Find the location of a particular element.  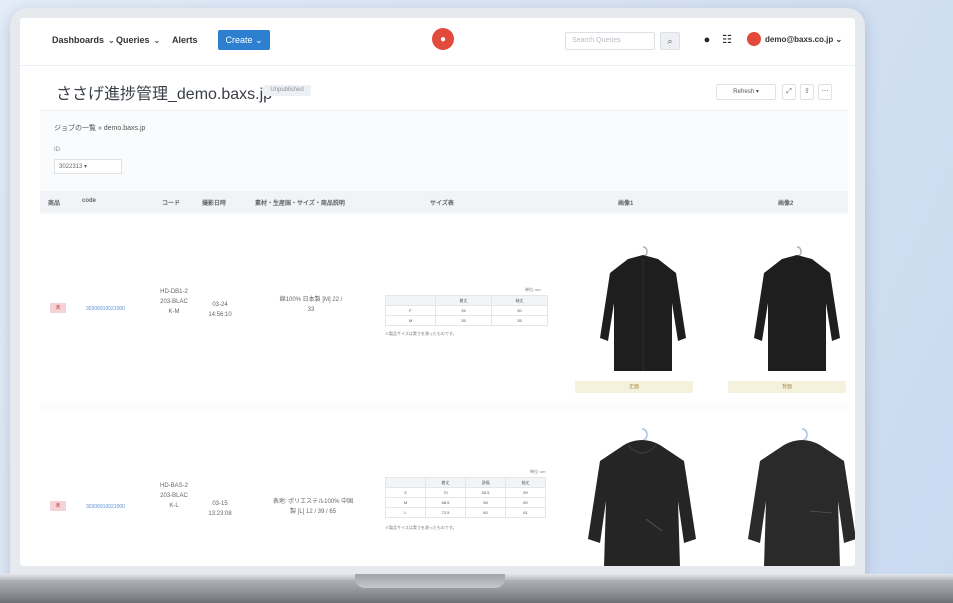

image-caption: 正面 is located at coordinates (634, 387).